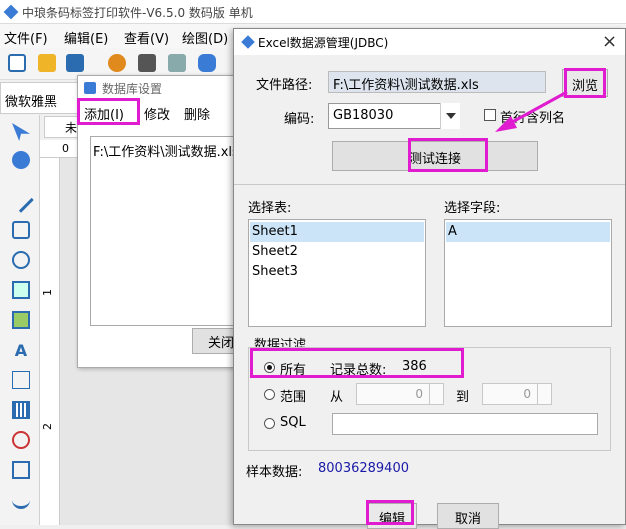  What do you see at coordinates (337, 397) in the screenshot?
I see `range-from-label: 从` at bounding box center [337, 397].